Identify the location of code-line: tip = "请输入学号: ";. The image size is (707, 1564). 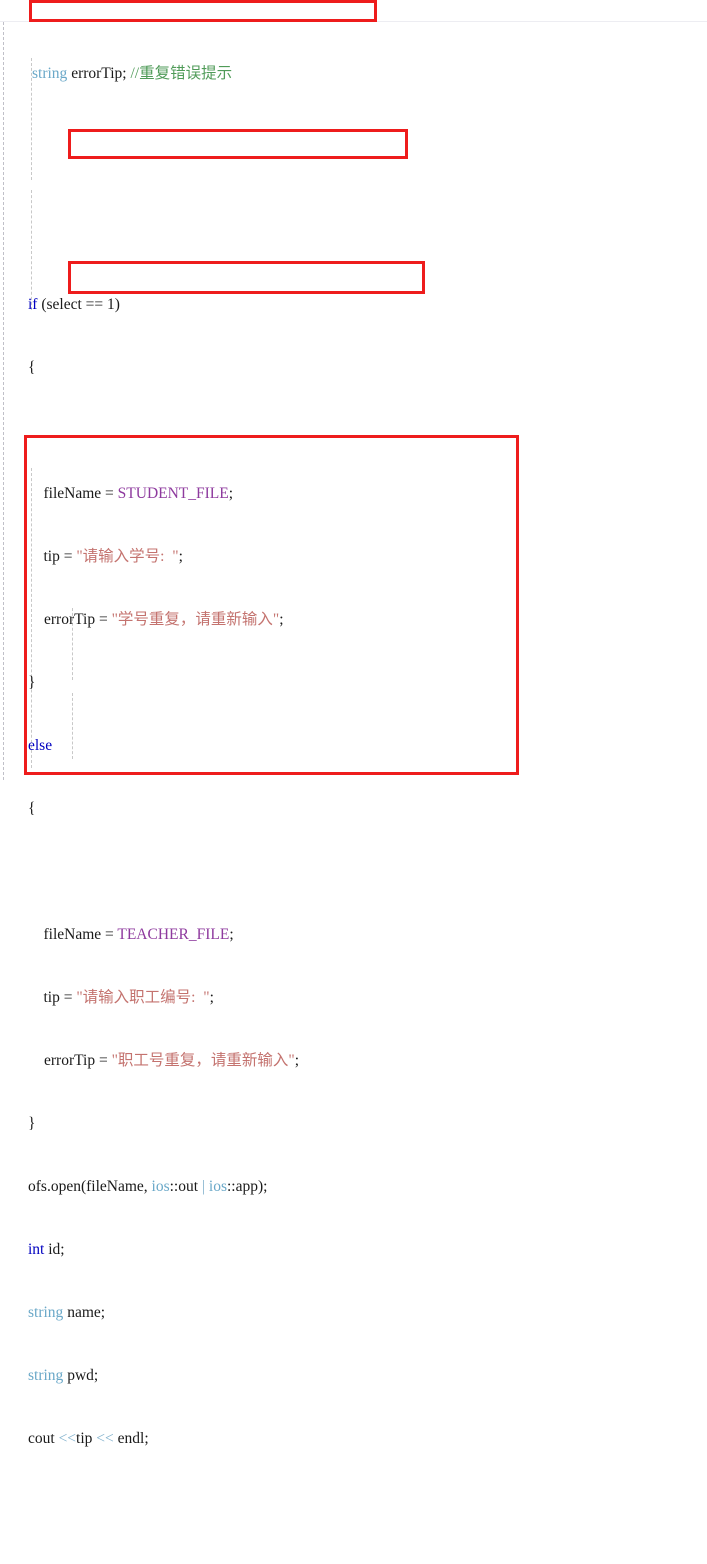
(105, 556).